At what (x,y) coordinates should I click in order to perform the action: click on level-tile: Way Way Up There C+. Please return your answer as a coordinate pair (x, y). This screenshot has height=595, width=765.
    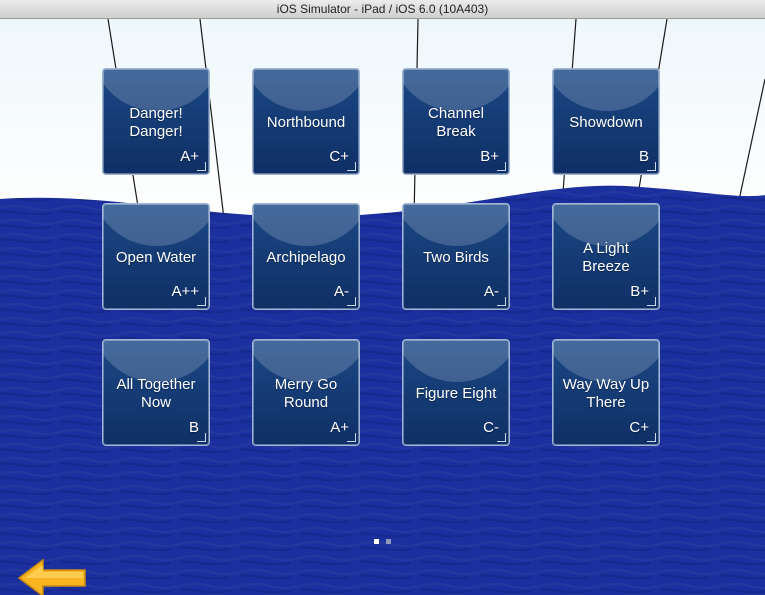
    Looking at the image, I should click on (606, 392).